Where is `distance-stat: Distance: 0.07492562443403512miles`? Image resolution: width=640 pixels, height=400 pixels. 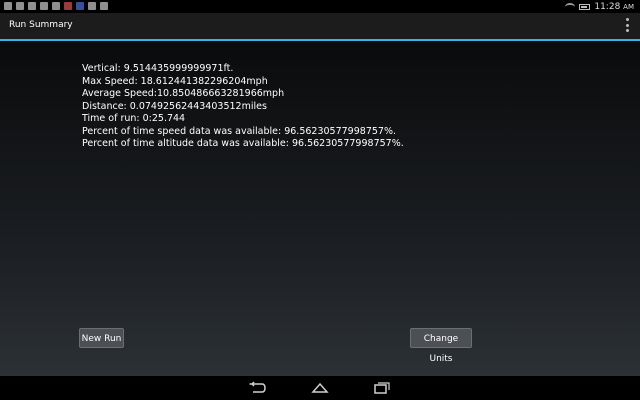
distance-stat: Distance: 0.07492562443403512miles is located at coordinates (174, 106).